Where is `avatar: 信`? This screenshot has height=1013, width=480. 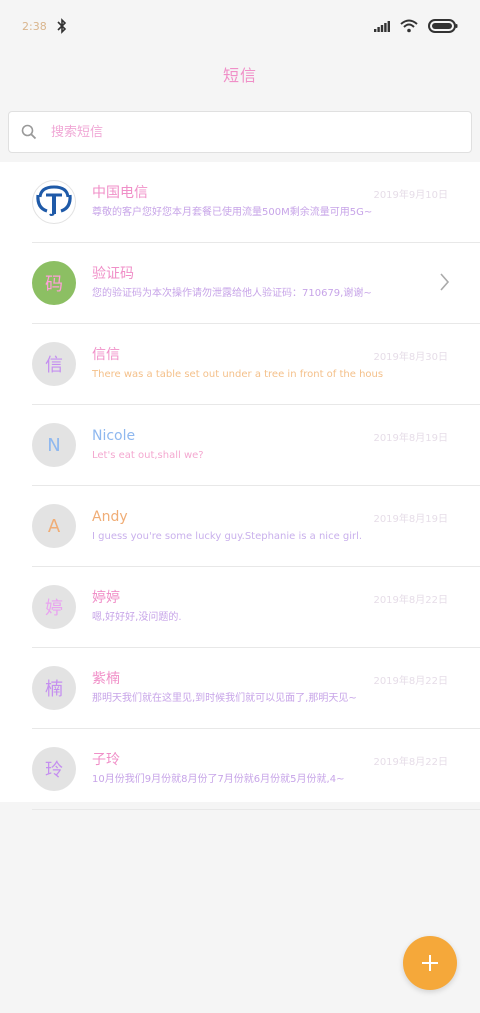
avatar: 信 is located at coordinates (54, 364).